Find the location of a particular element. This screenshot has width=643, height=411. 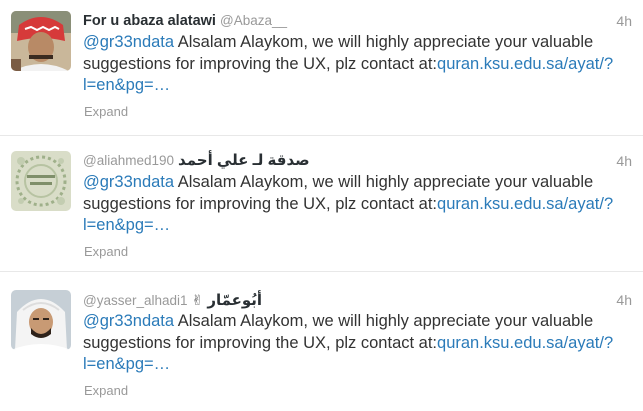

author-handle: @aliahmed190 is located at coordinates (128, 160).